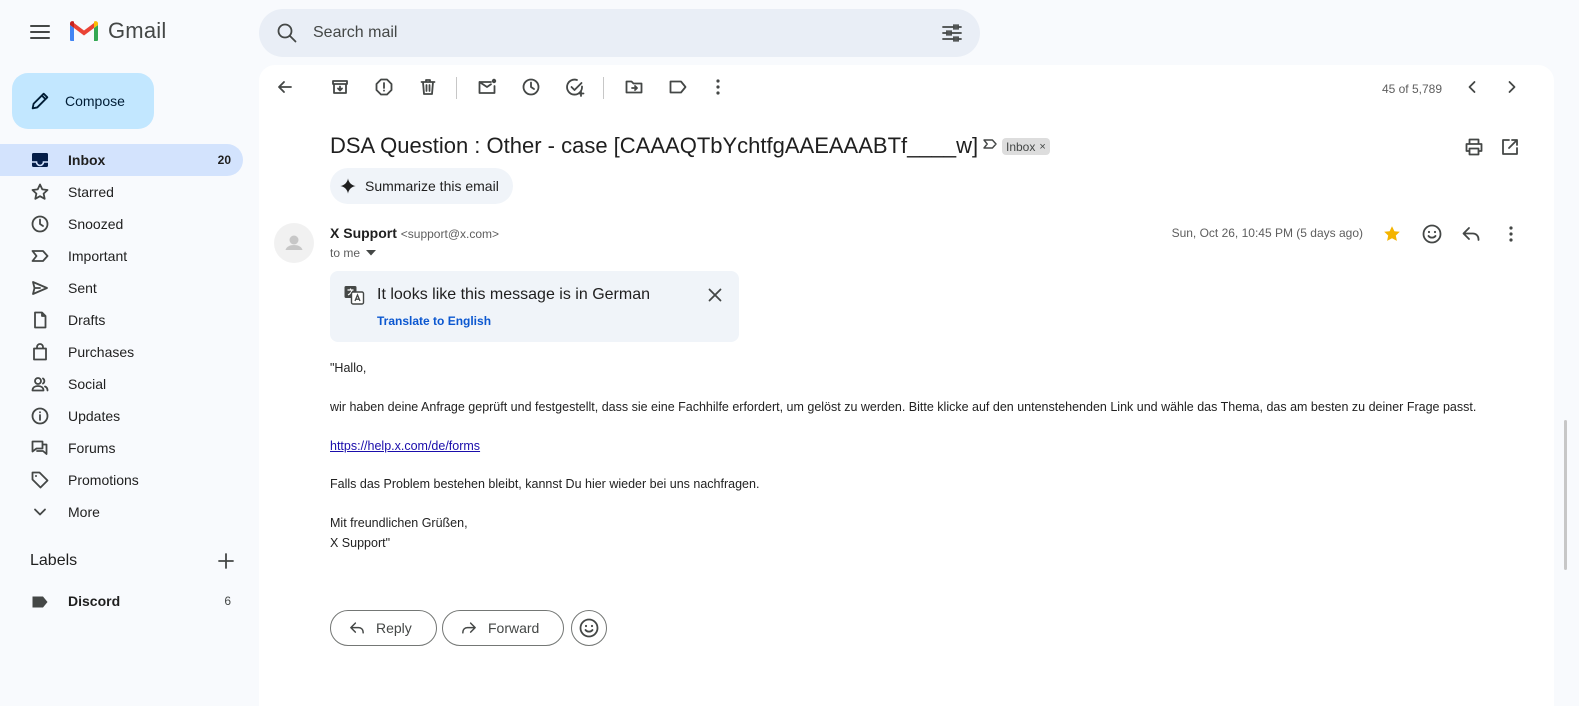  Describe the element at coordinates (1432, 234) in the screenshot. I see `add-reaction-icon` at that location.